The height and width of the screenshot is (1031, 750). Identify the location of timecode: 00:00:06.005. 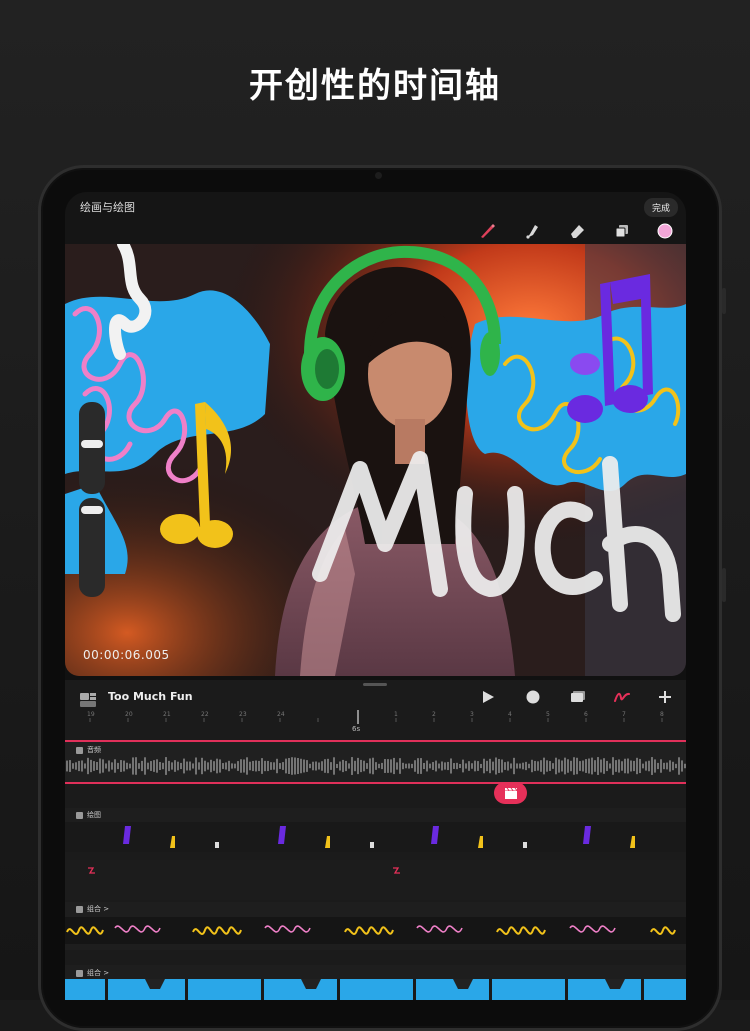
(126, 655).